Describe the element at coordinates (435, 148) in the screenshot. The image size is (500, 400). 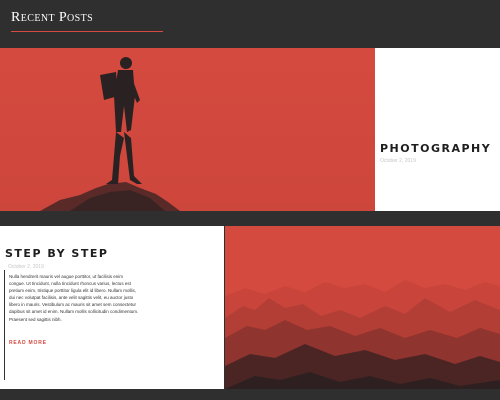
I see `post-title: PHOTOGRAPHY` at that location.